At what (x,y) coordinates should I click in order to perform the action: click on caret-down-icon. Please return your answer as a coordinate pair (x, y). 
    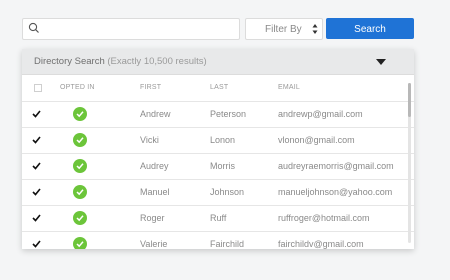
    Looking at the image, I should click on (381, 62).